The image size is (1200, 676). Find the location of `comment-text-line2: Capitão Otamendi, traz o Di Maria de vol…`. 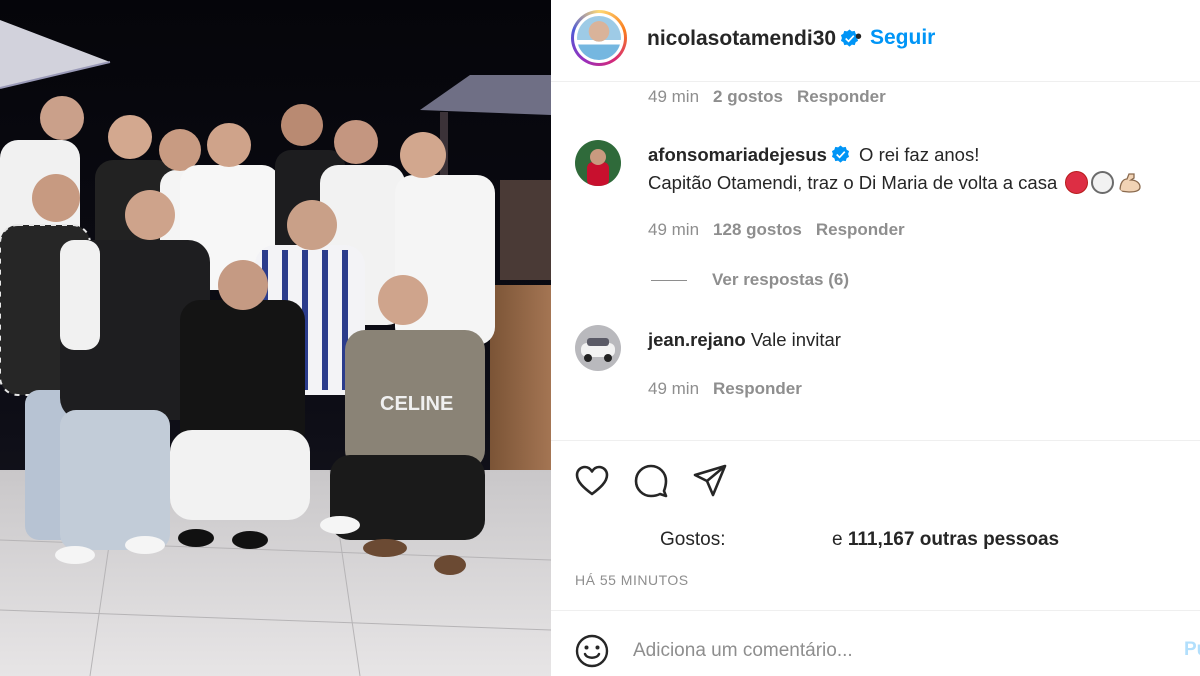

comment-text-line2: Capitão Otamendi, traz o Di Maria de vol… is located at coordinates (853, 182).